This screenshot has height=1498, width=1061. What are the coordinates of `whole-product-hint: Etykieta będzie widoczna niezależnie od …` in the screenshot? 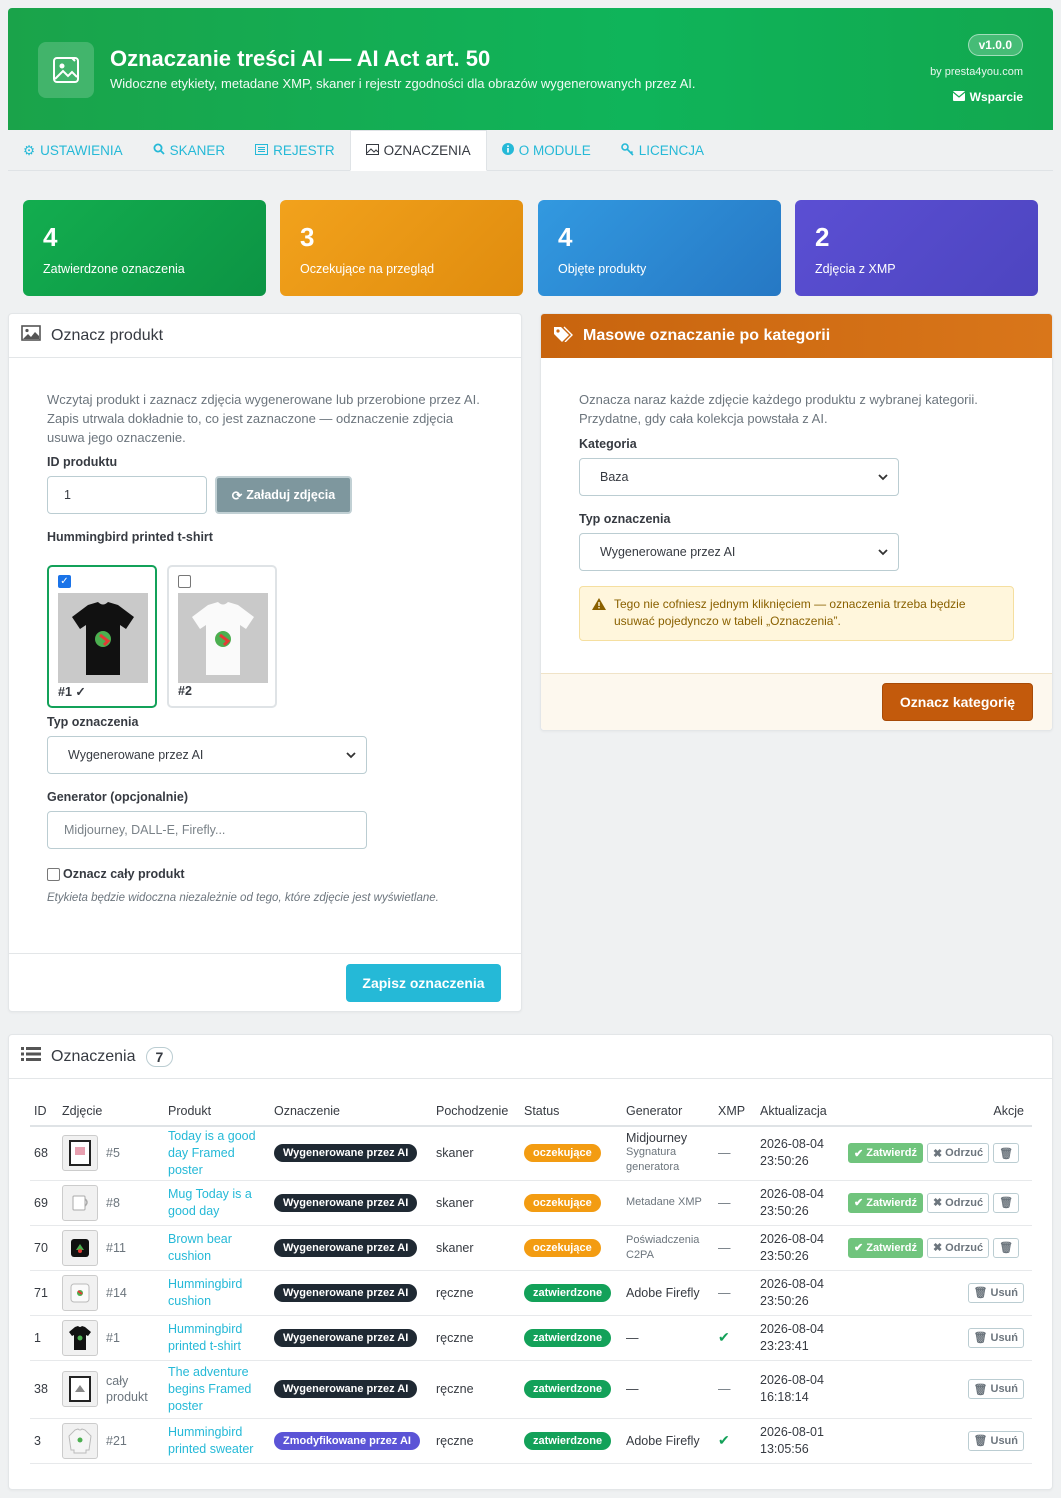 It's located at (243, 898).